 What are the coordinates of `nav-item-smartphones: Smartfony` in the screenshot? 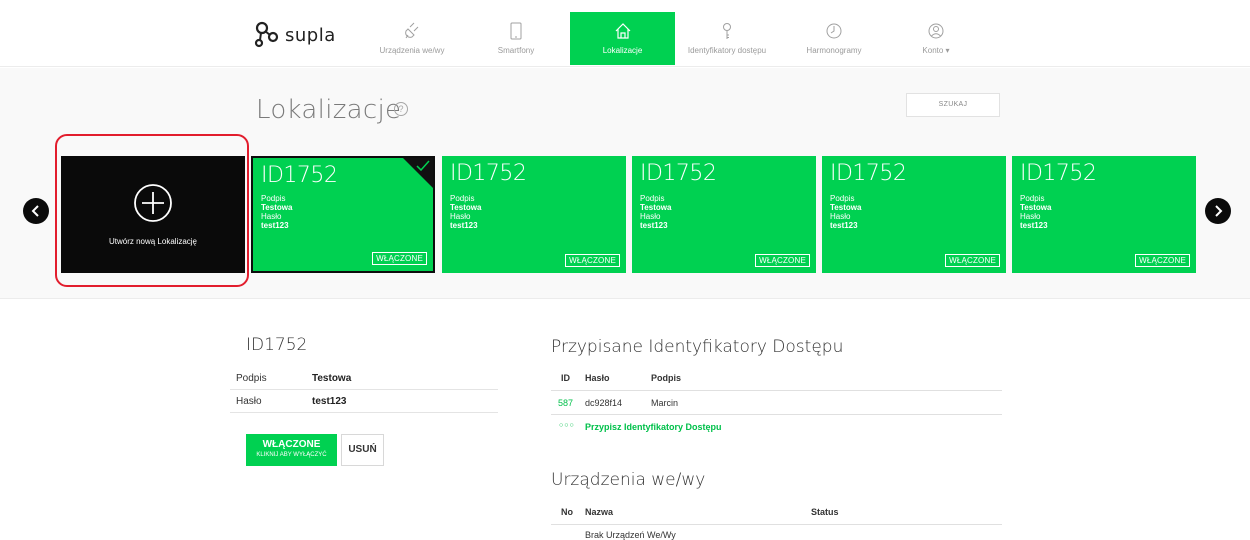 It's located at (516, 38).